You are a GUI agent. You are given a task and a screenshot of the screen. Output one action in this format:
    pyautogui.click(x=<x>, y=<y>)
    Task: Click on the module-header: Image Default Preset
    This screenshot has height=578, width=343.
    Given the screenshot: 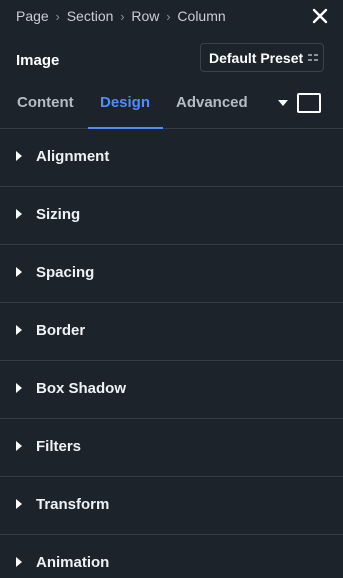 What is the action you would take?
    pyautogui.click(x=171, y=60)
    